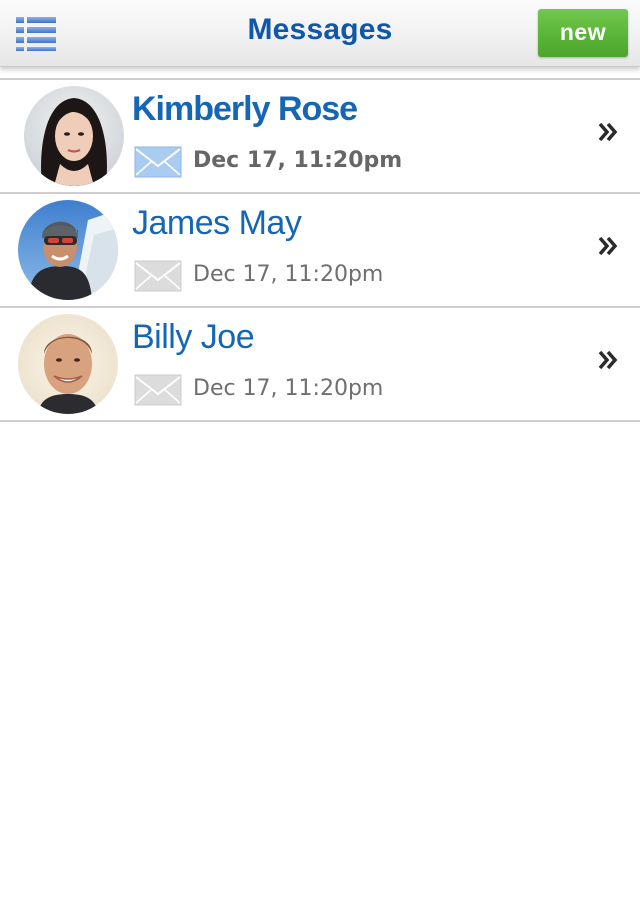  I want to click on sender-name: James May, so click(217, 223).